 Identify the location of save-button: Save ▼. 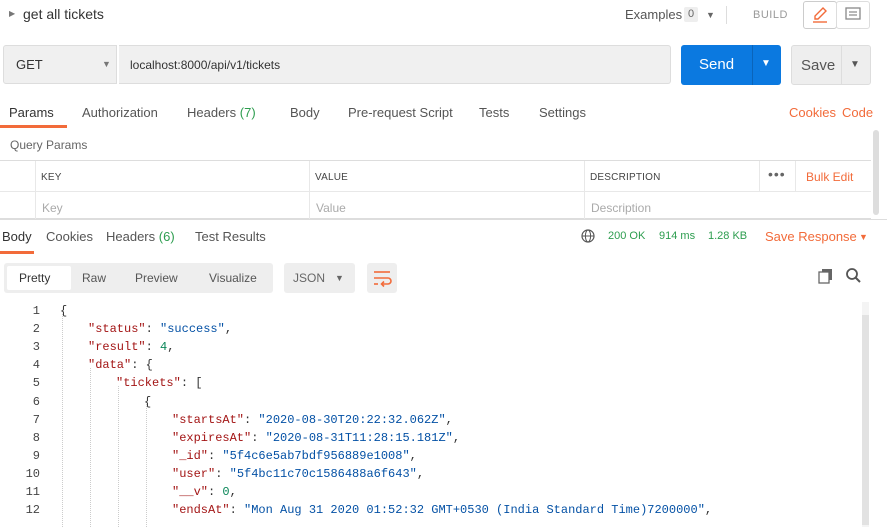
(831, 65).